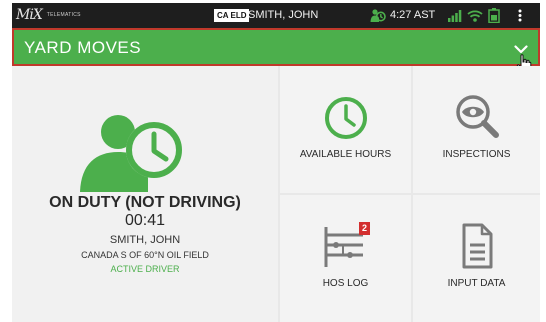  I want to click on status-bar-driver-name: SMITH, JOHN, so click(283, 15).